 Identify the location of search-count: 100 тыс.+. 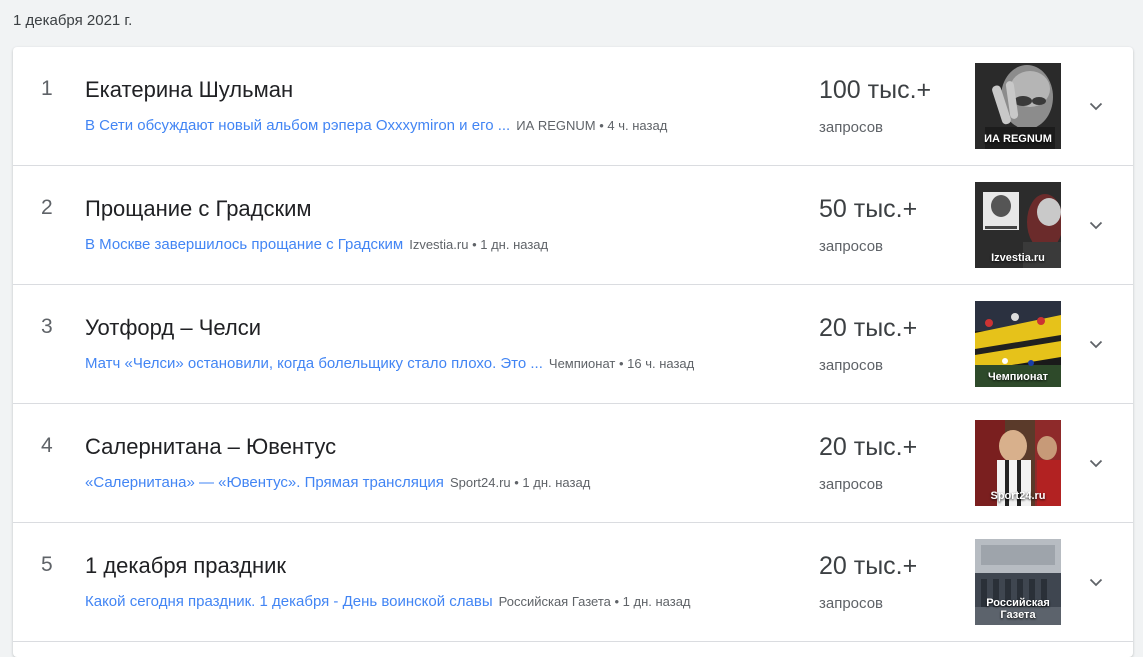
(875, 90).